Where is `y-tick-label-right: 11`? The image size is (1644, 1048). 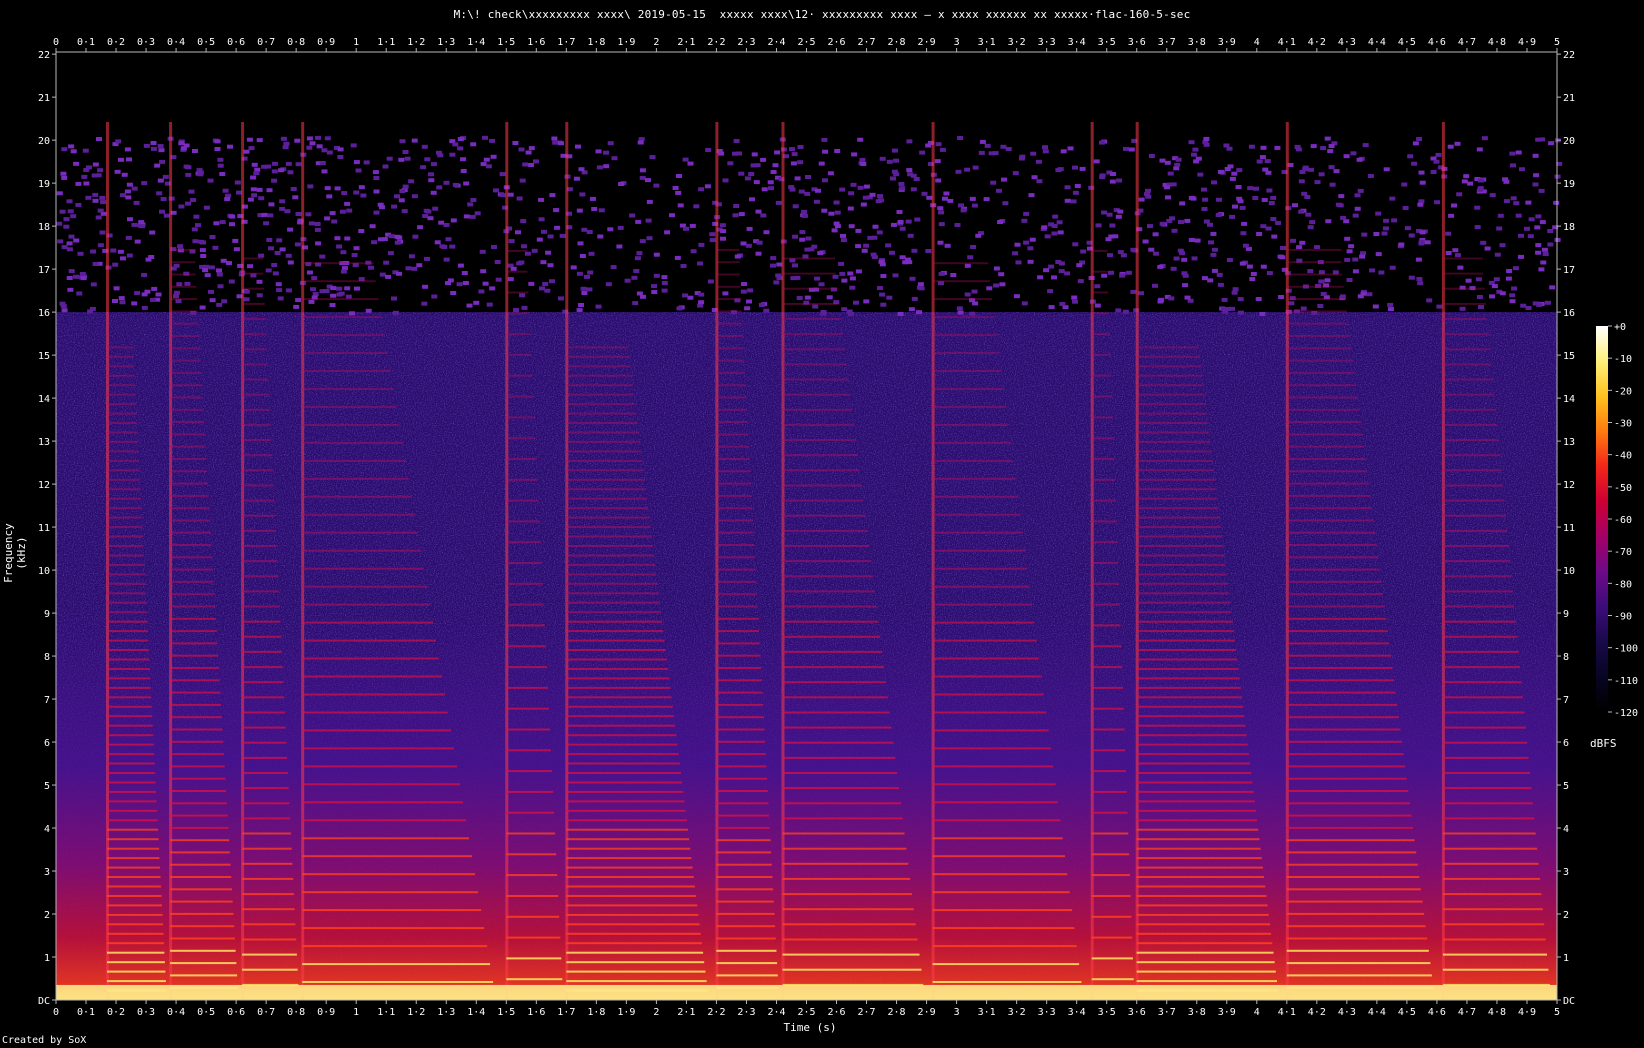
y-tick-label-right: 11 is located at coordinates (1569, 528).